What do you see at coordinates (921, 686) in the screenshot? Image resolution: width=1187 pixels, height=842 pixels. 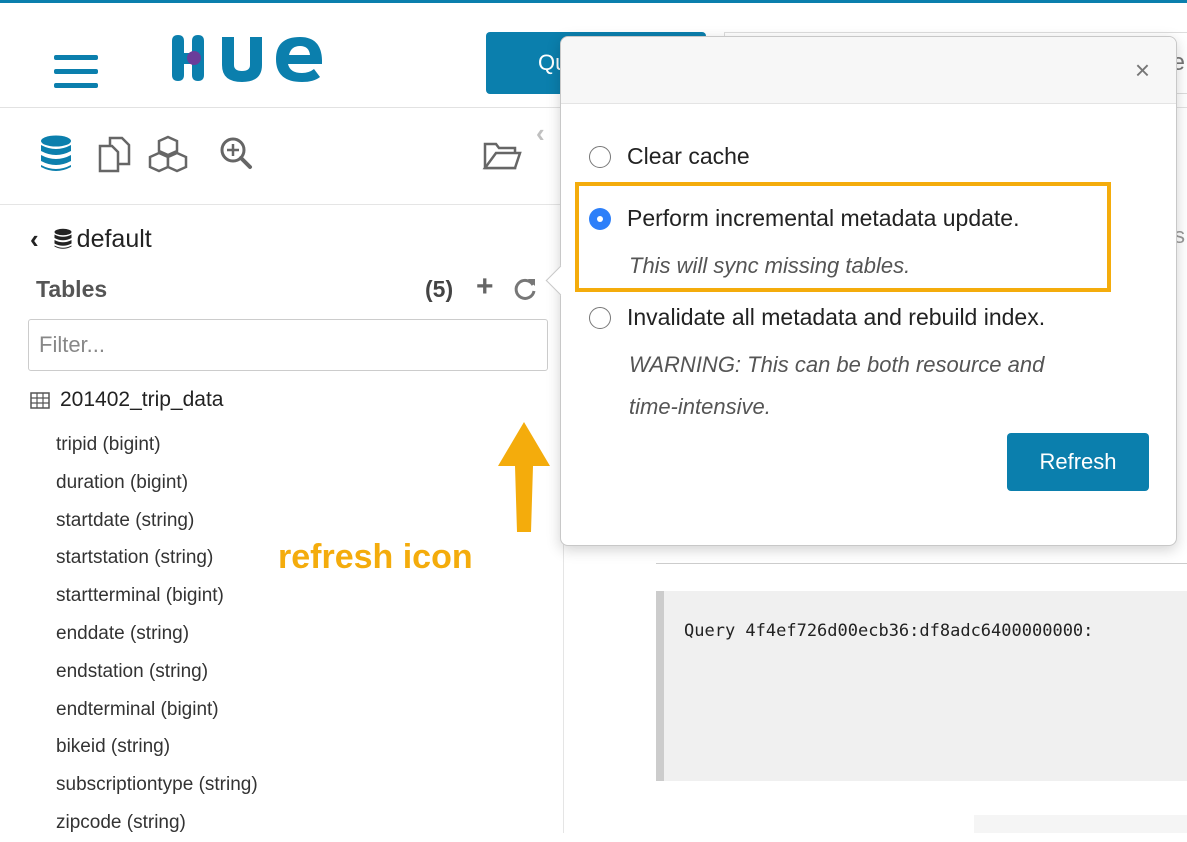 I see `query-result-box: Query 4f4ef726d00ecb36:df8adc6400000000:` at bounding box center [921, 686].